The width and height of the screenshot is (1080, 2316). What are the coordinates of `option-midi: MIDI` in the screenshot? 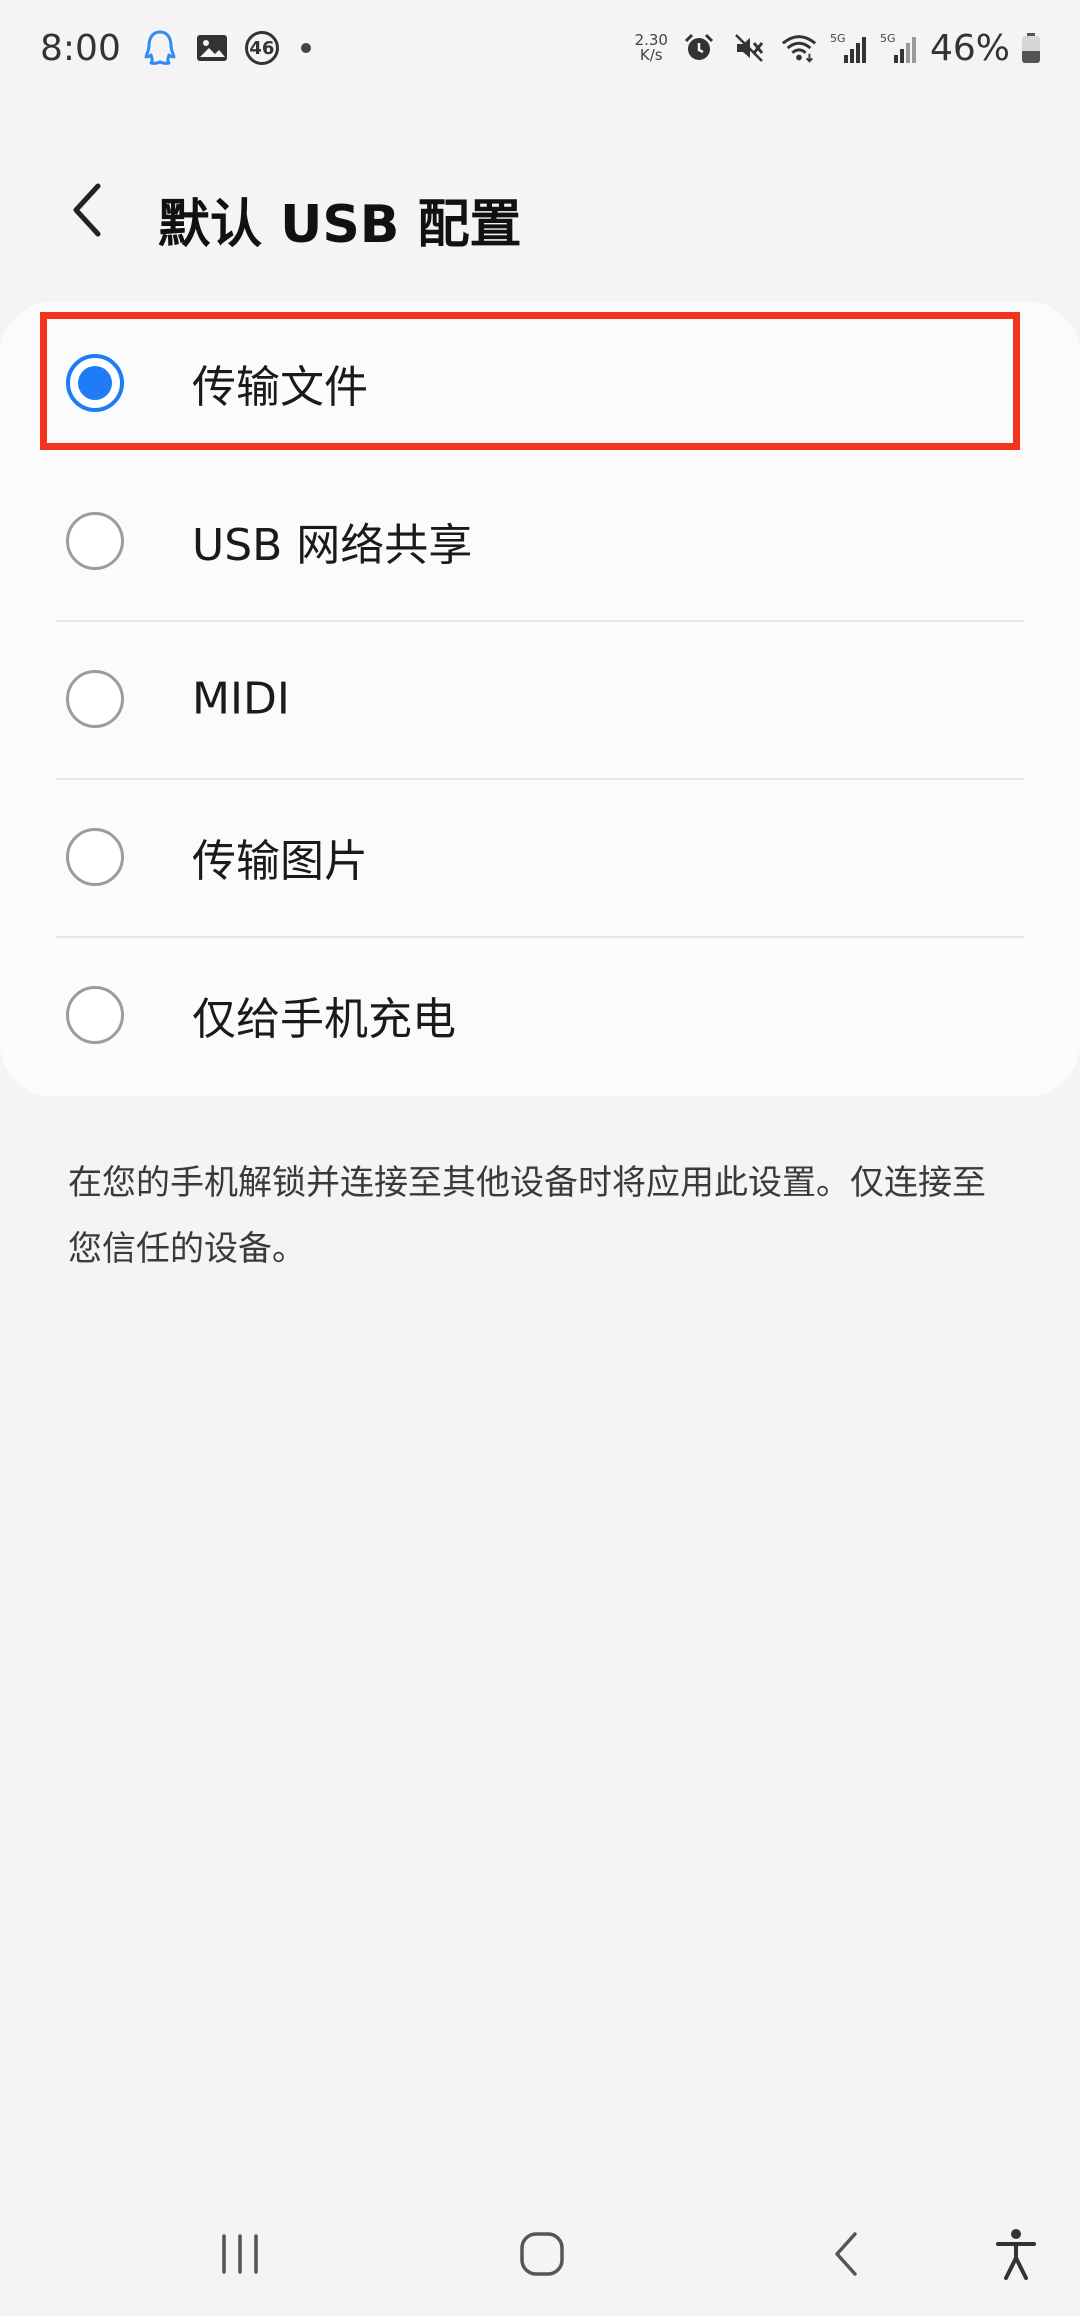 It's located at (540, 699).